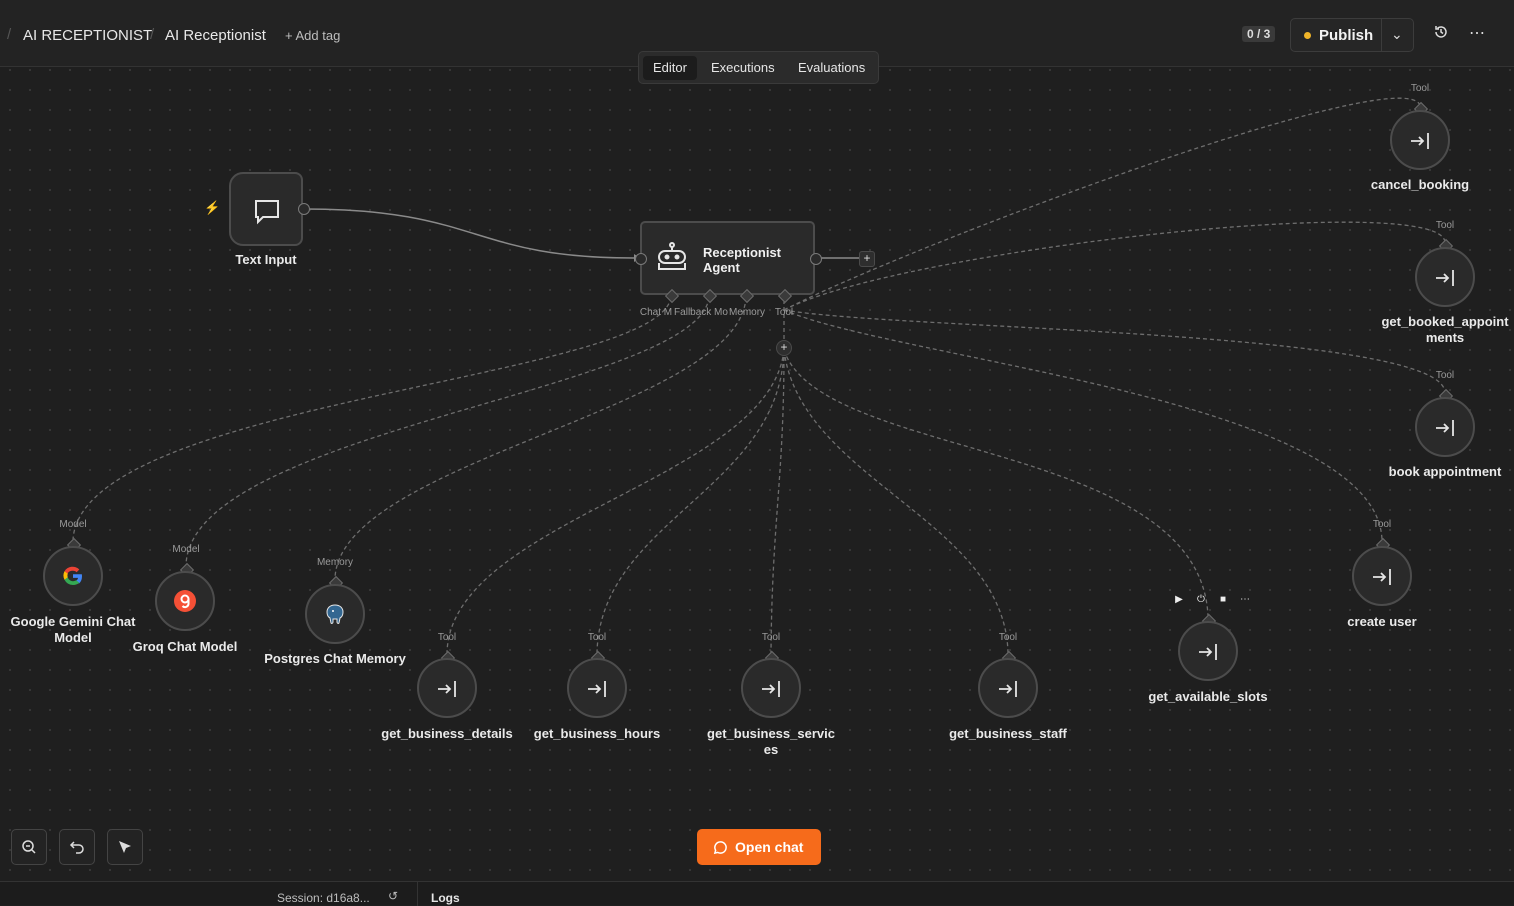  Describe the element at coordinates (1259, 34) in the screenshot. I see `version-counter-badge: 0 / 3` at that location.